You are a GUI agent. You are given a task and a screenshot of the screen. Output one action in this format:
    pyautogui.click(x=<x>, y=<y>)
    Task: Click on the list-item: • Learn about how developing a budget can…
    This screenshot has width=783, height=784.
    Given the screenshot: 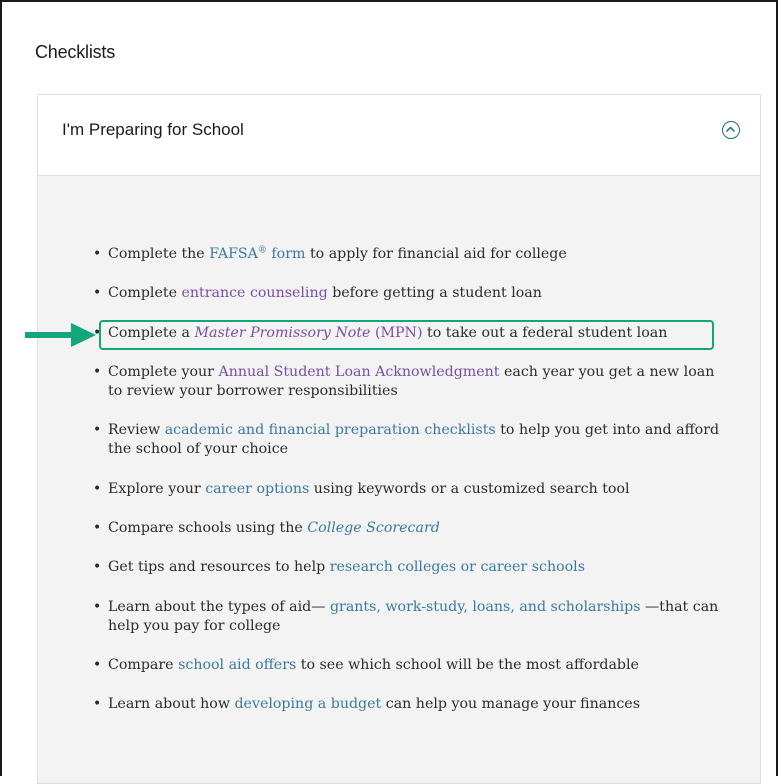 What is the action you would take?
    pyautogui.click(x=366, y=704)
    